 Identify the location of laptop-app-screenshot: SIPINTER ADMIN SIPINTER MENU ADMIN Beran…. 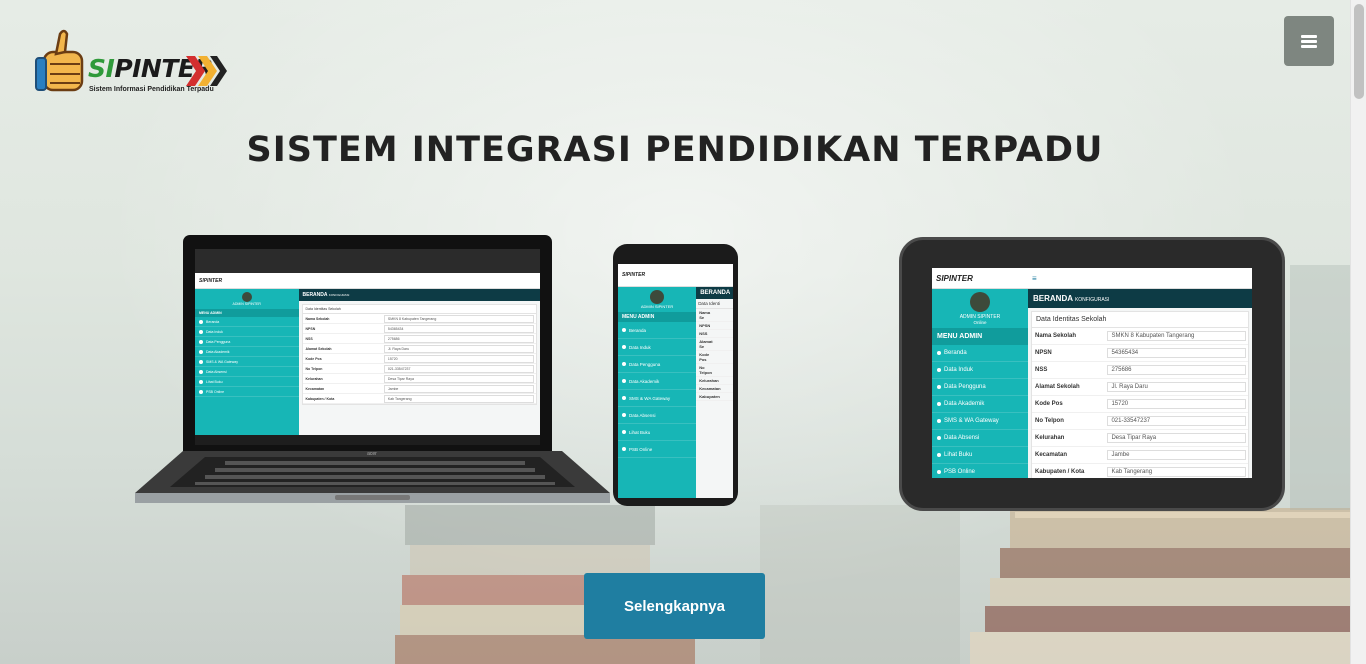
(367, 354).